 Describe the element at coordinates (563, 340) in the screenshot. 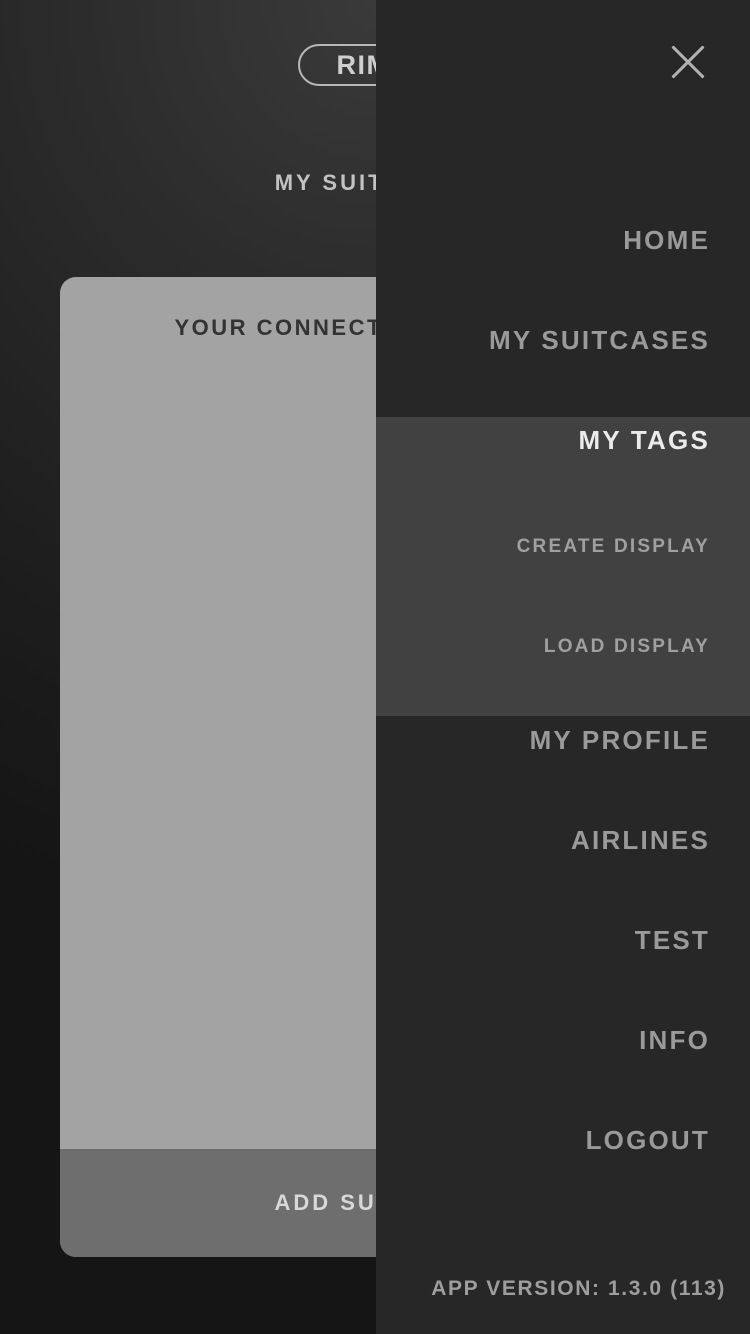

I see `menu-item-my-suitcases: MY SUITCASES` at that location.